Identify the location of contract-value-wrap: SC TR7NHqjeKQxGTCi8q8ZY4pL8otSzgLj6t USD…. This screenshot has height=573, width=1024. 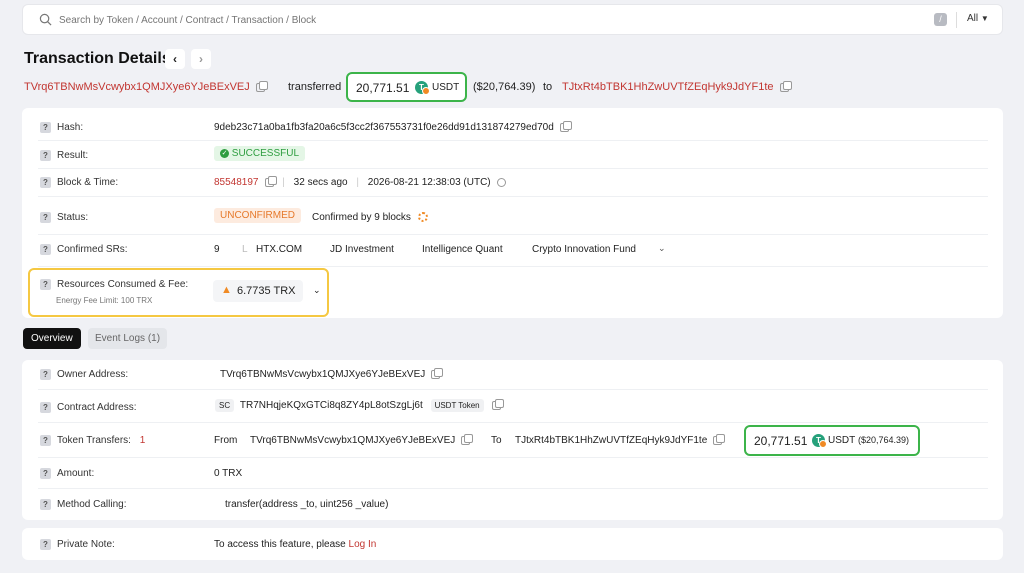
(360, 405).